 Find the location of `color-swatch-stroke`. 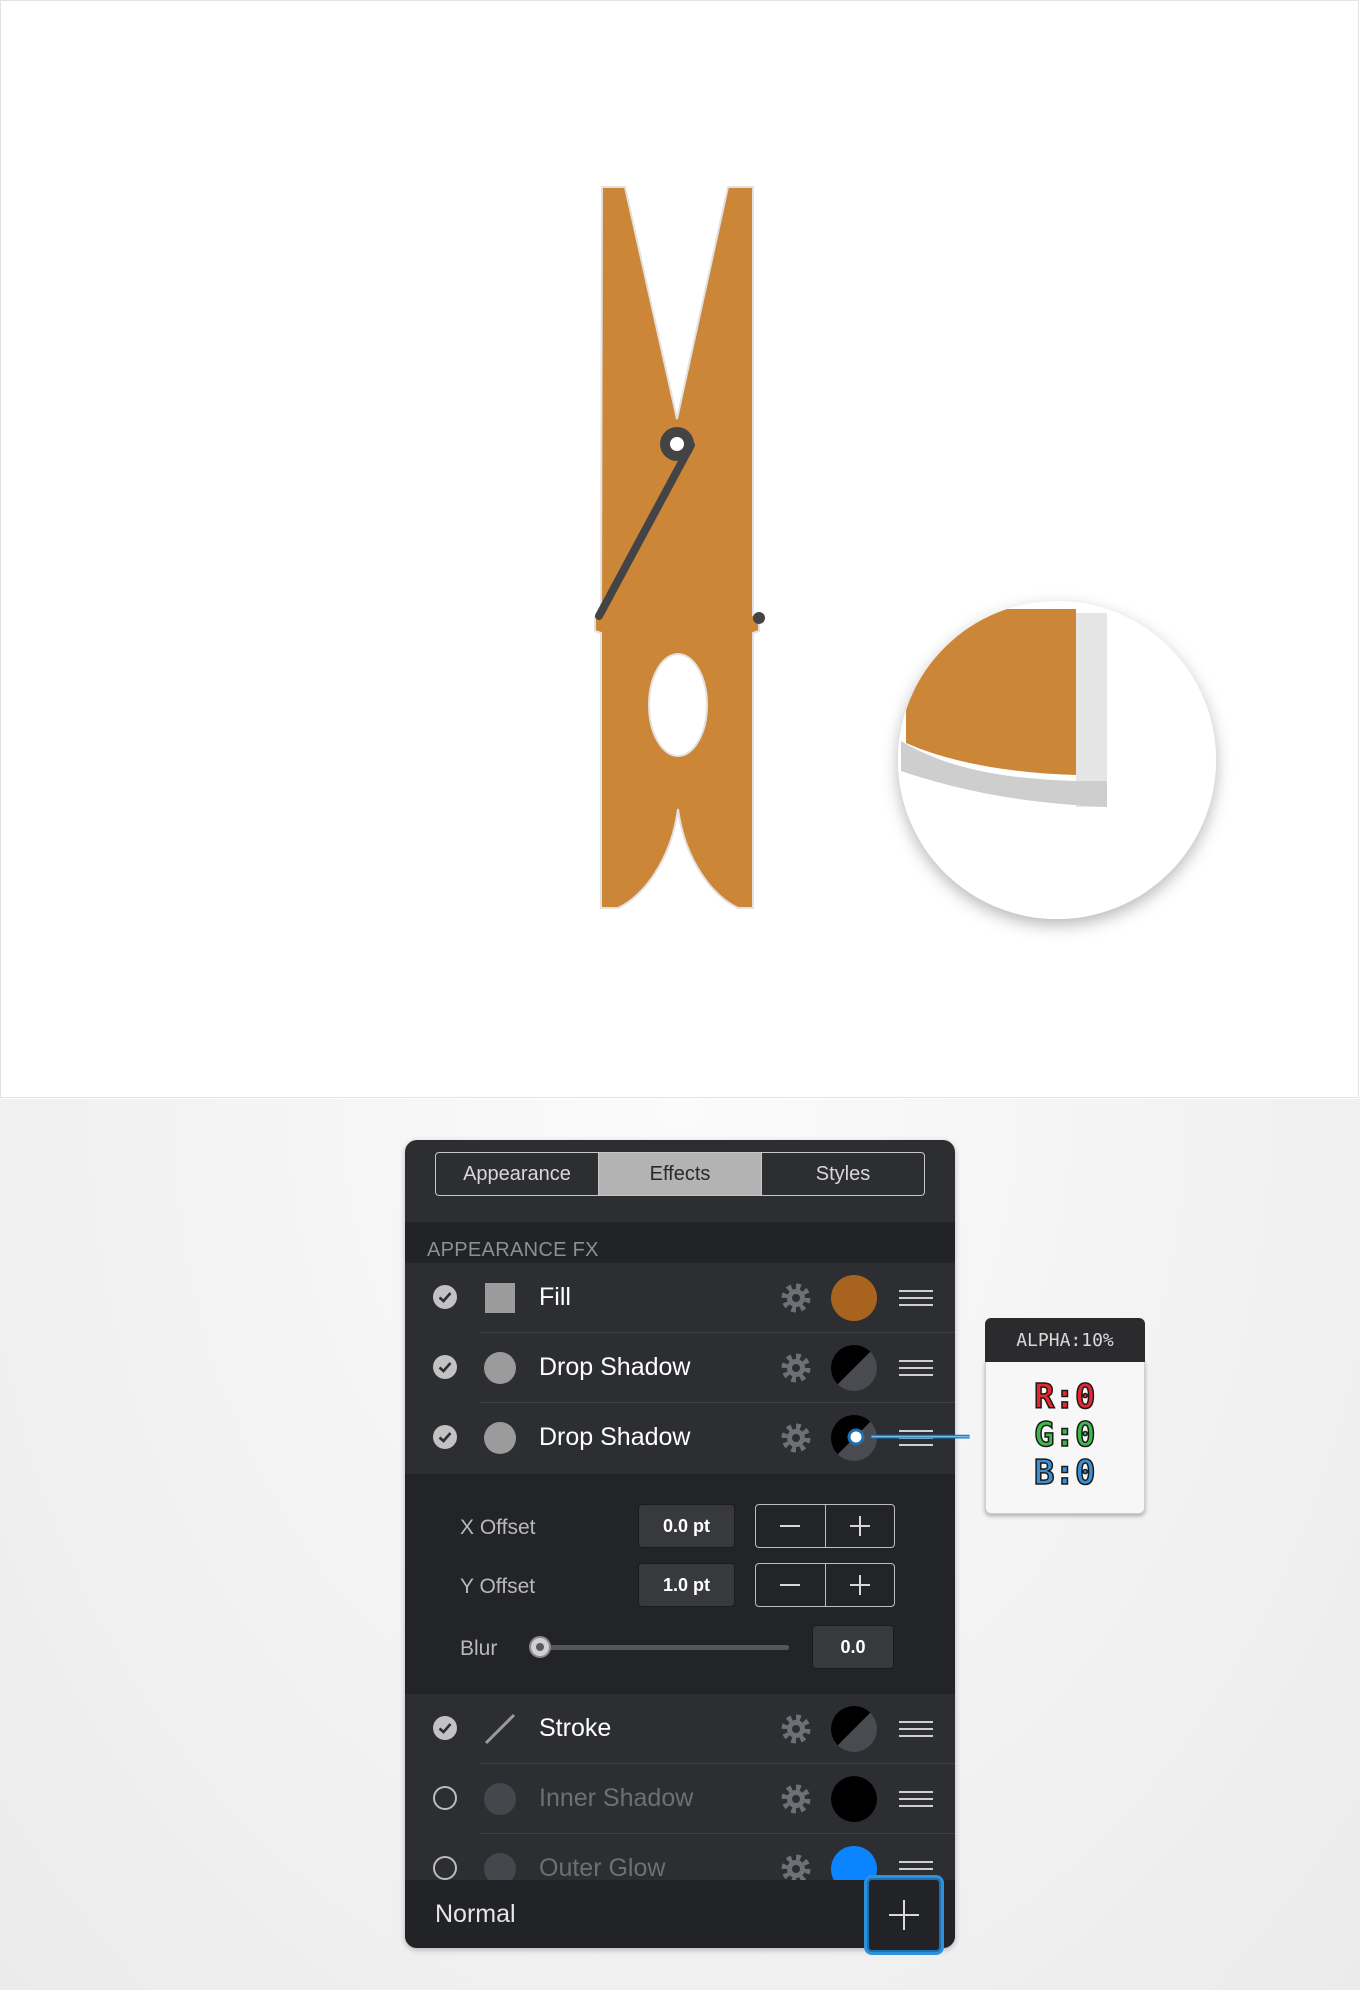

color-swatch-stroke is located at coordinates (854, 1729).